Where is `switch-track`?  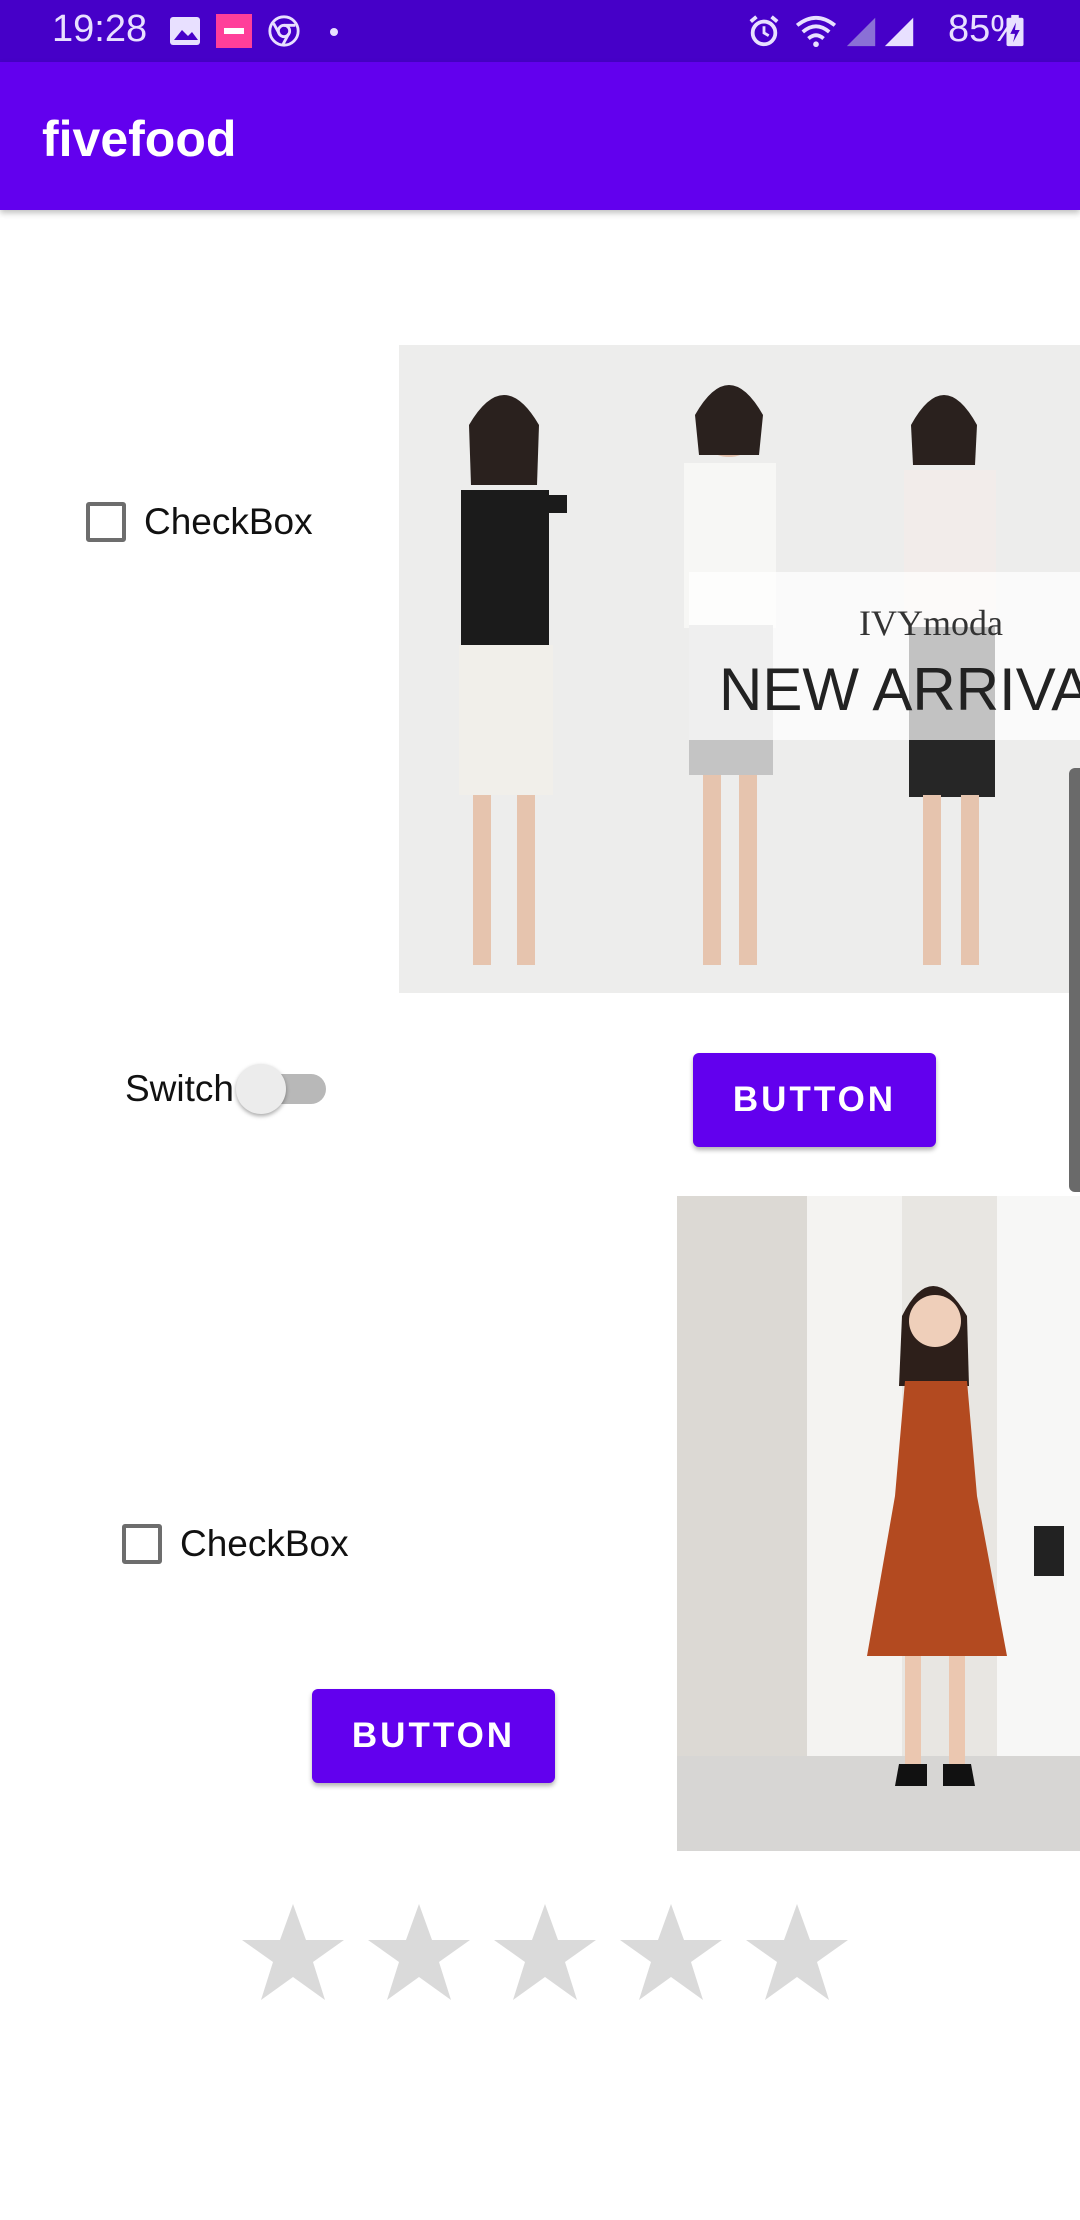
switch-track is located at coordinates (280, 1089).